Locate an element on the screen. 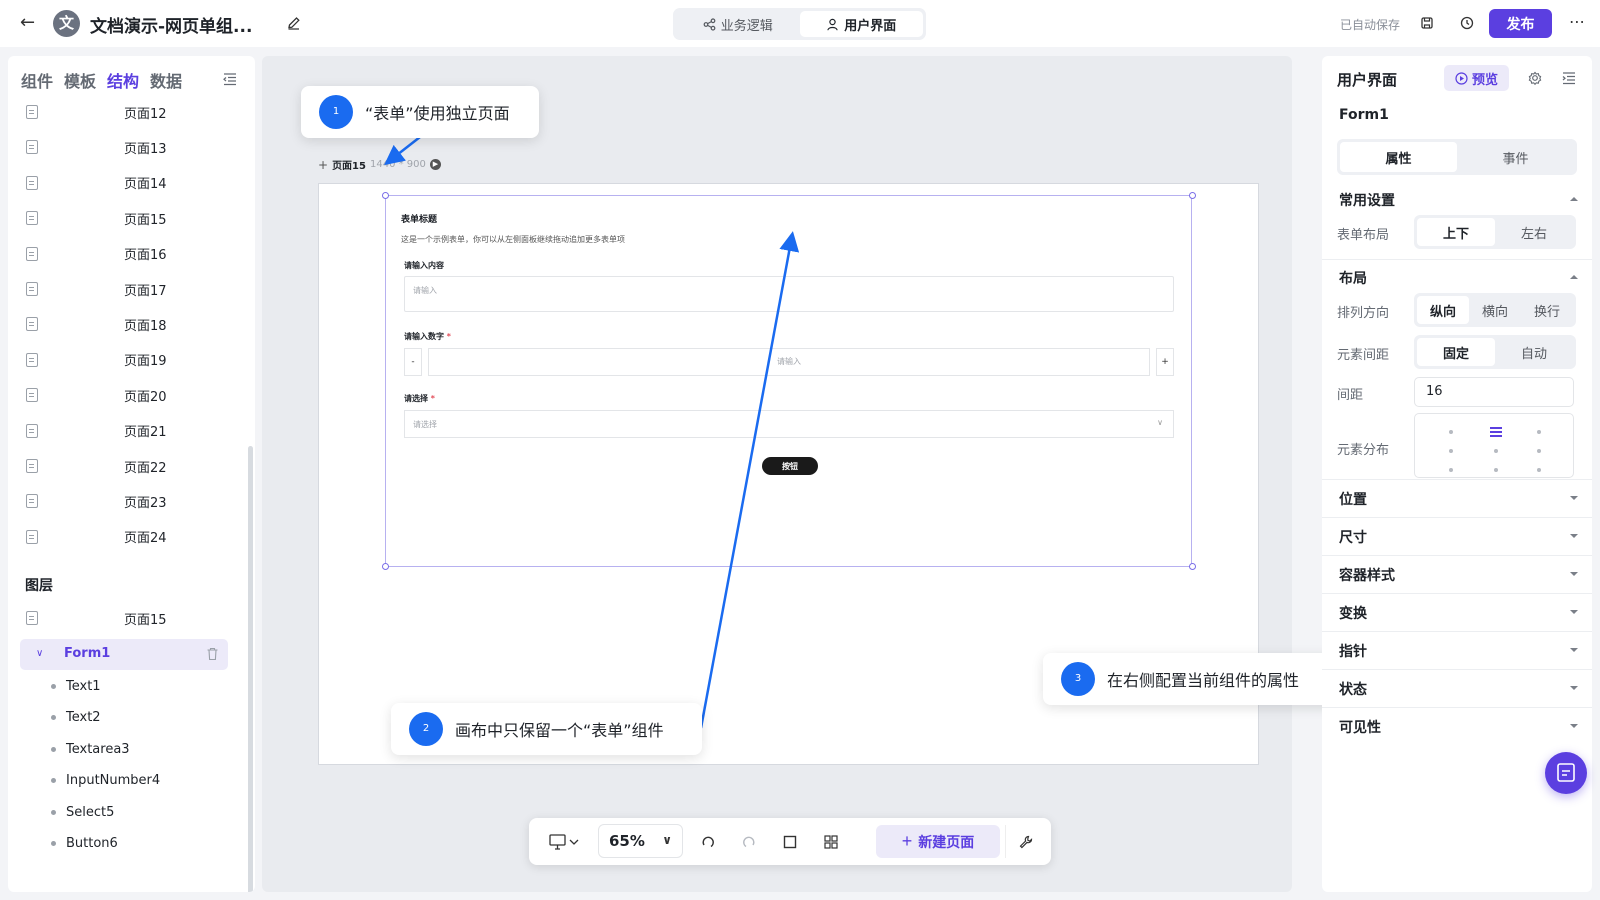  tab-business-logic: 业务逻辑 is located at coordinates (738, 24).